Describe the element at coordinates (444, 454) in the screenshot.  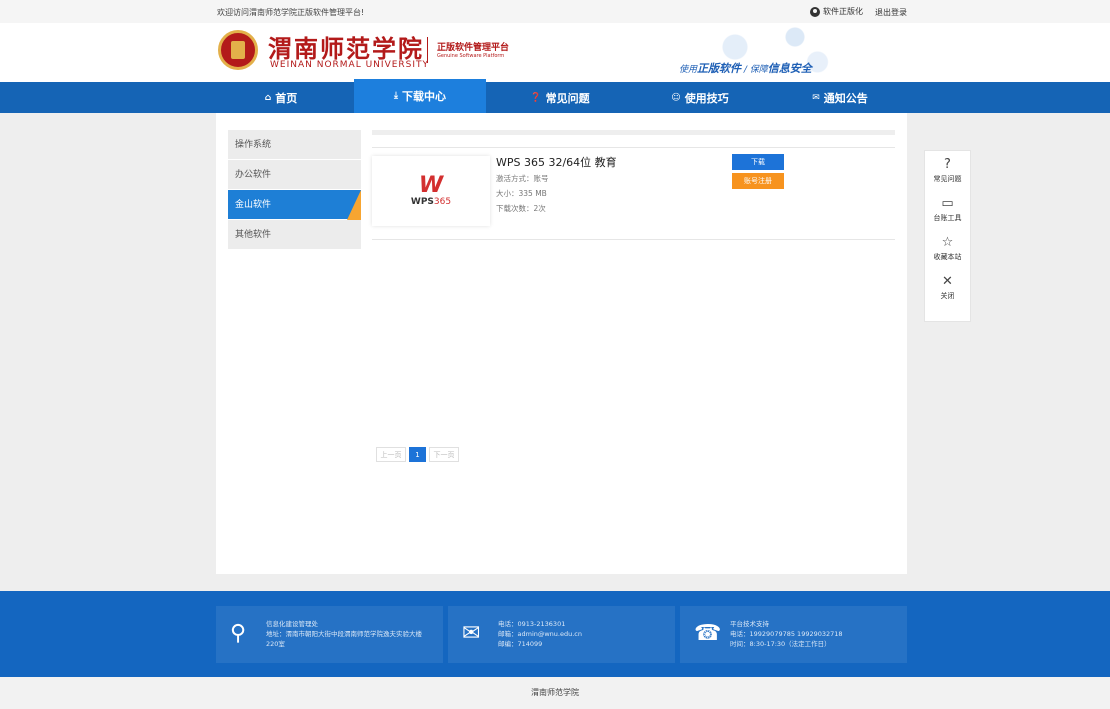
I see `next-page-button: 下一页` at that location.